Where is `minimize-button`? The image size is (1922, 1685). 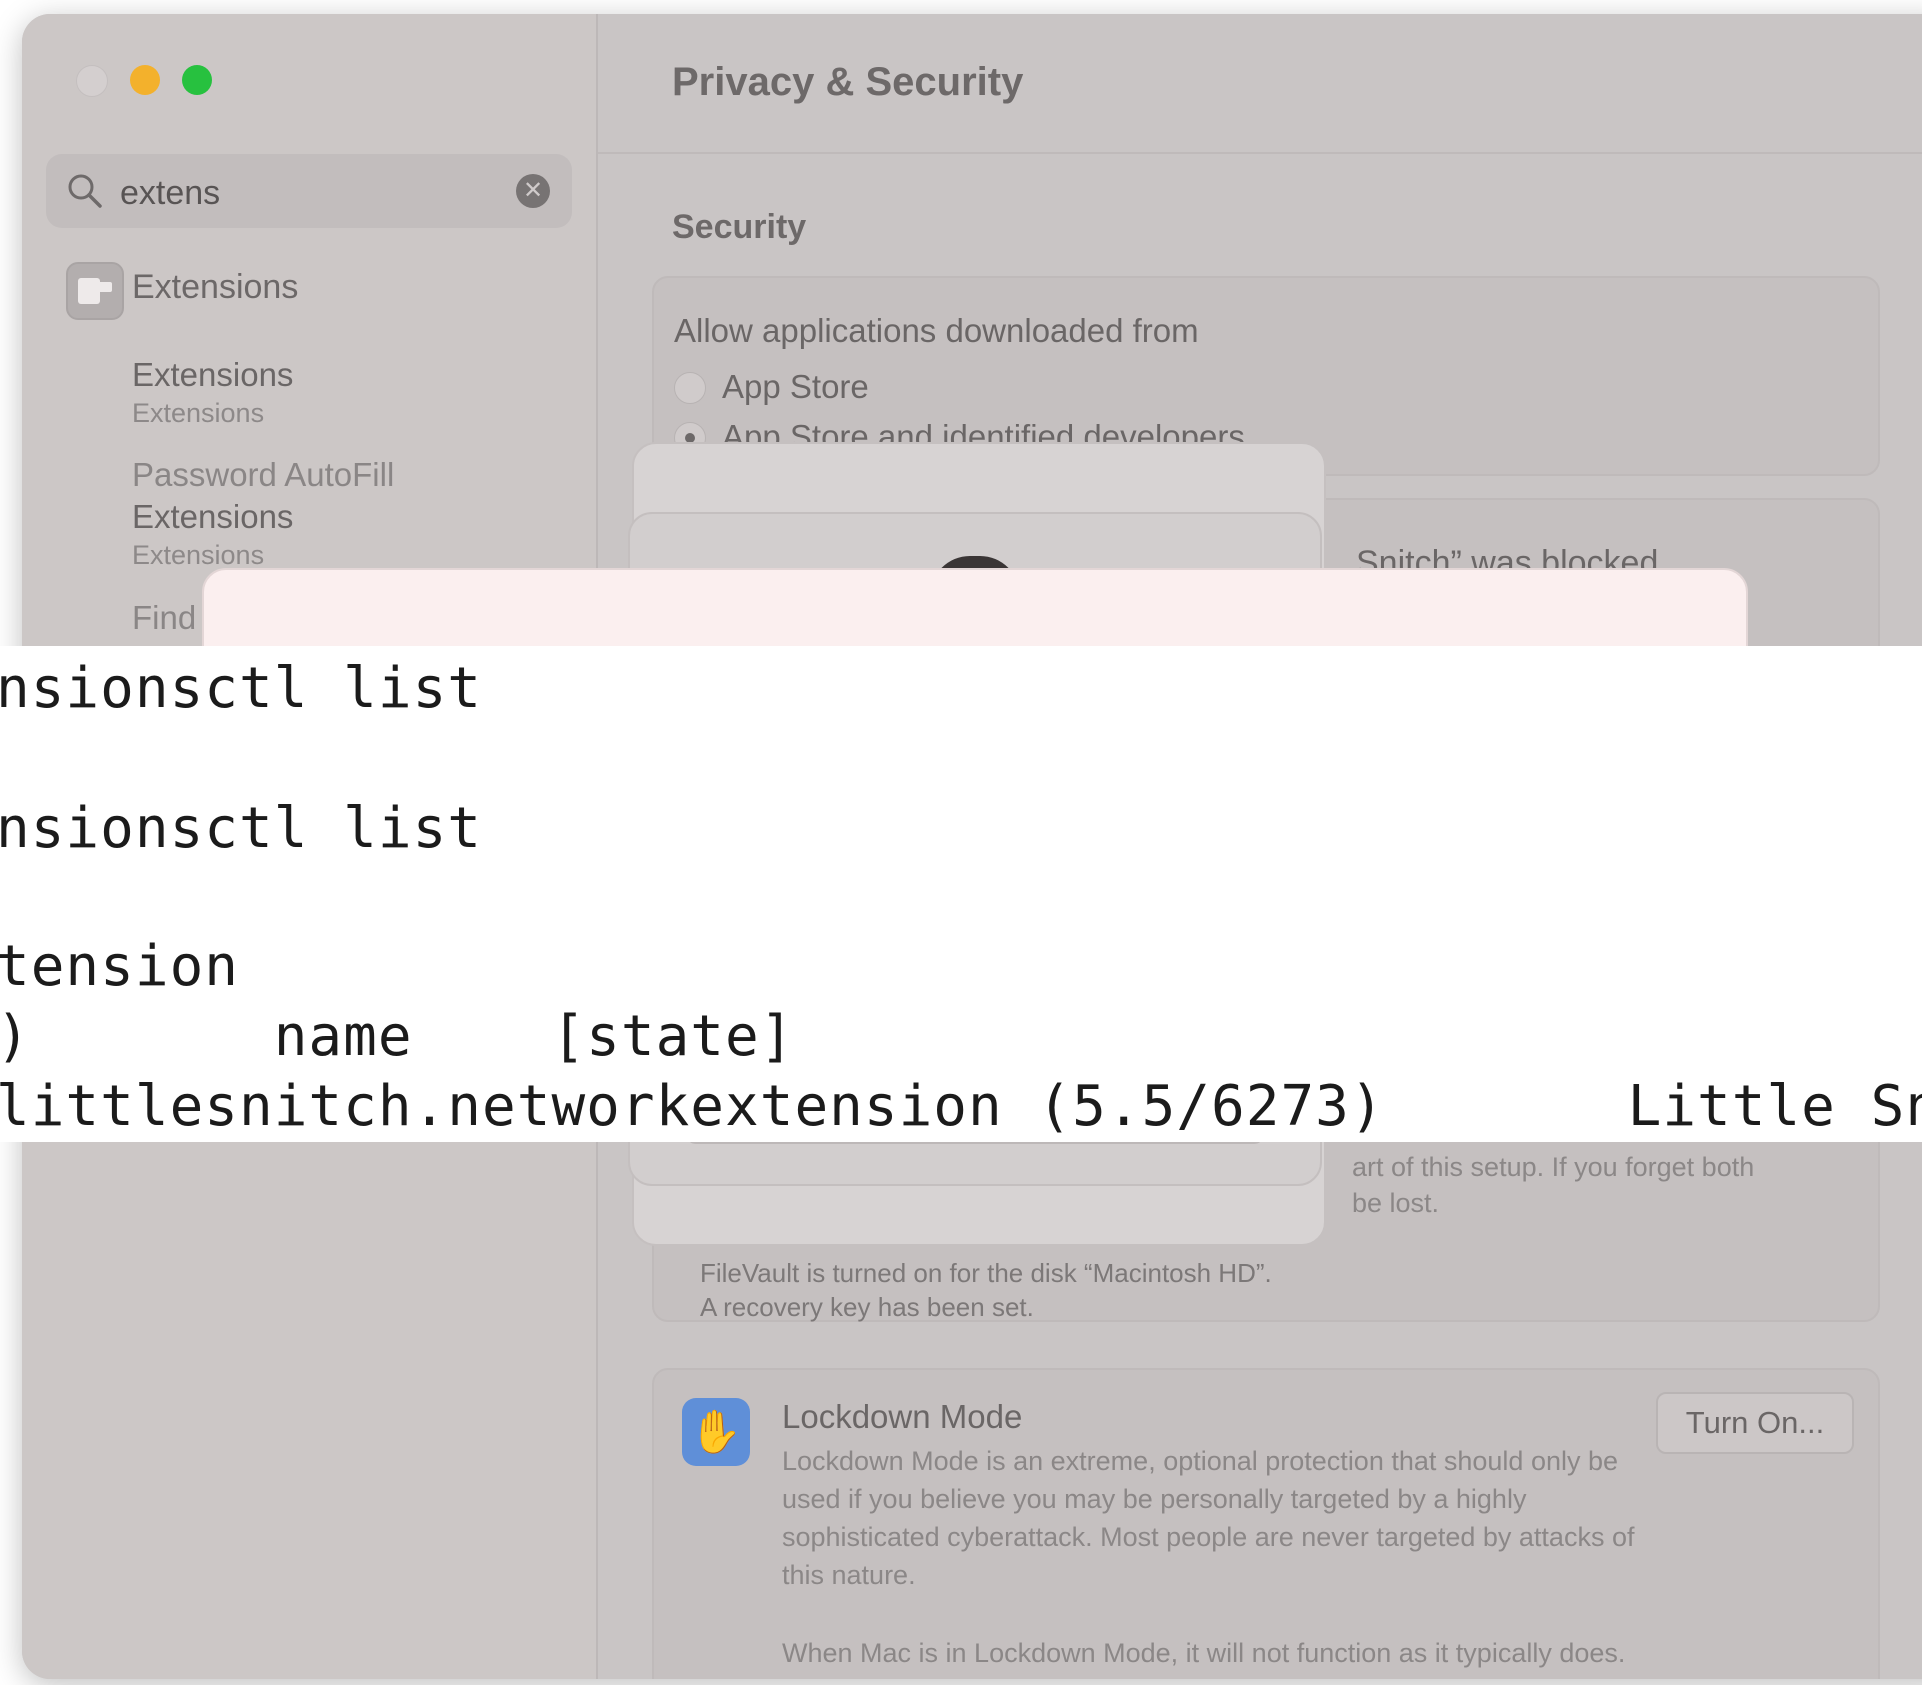 minimize-button is located at coordinates (145, 80).